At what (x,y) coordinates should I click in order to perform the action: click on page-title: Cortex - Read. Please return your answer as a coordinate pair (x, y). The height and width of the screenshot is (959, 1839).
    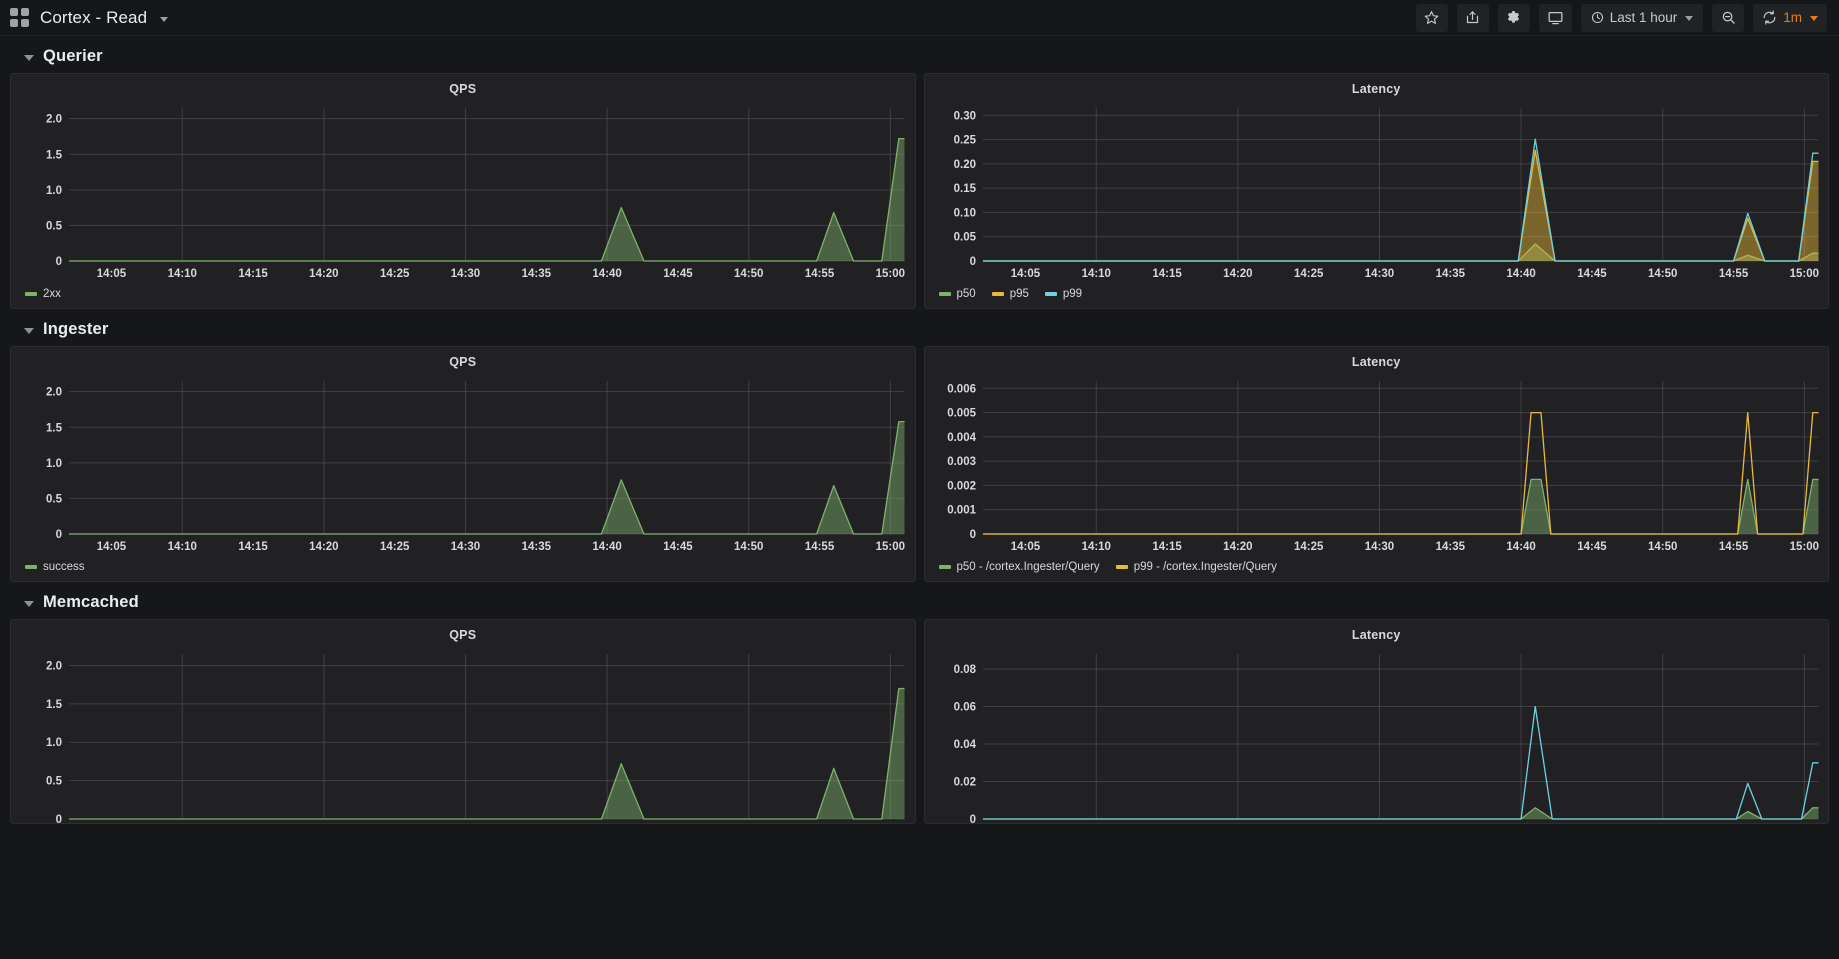
    Looking at the image, I should click on (93, 18).